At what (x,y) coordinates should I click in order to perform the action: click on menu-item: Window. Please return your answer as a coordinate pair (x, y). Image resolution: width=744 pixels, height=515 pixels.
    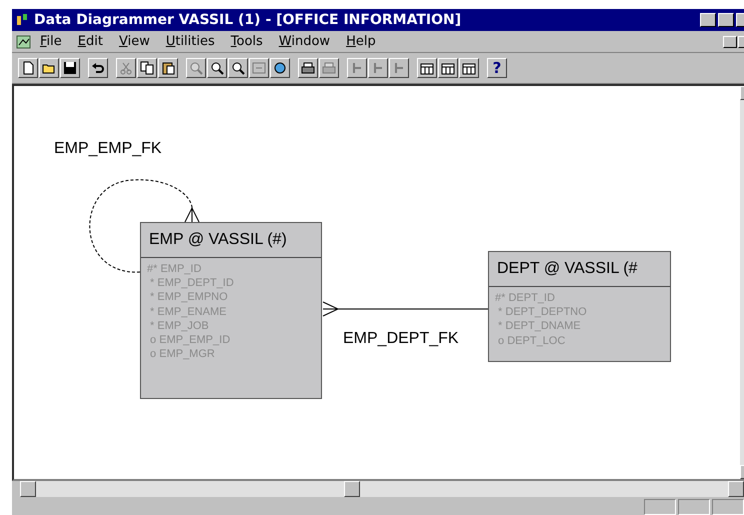
    Looking at the image, I should click on (304, 41).